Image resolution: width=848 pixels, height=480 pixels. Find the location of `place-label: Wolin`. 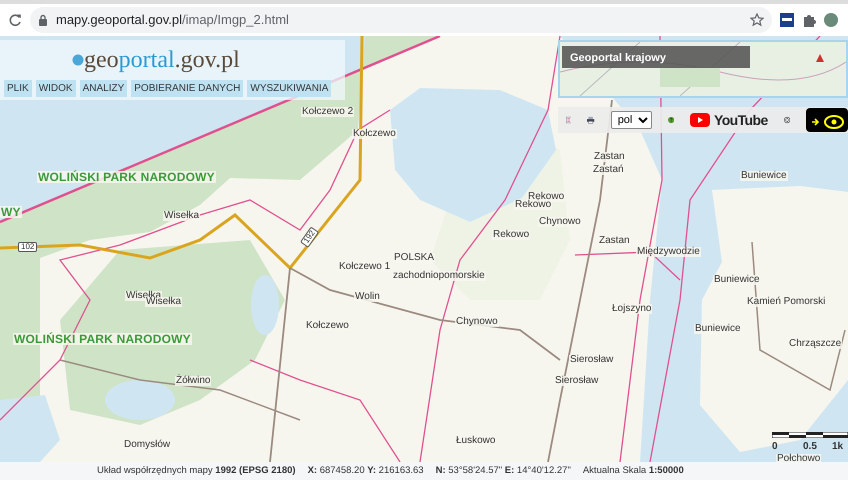

place-label: Wolin is located at coordinates (367, 297).